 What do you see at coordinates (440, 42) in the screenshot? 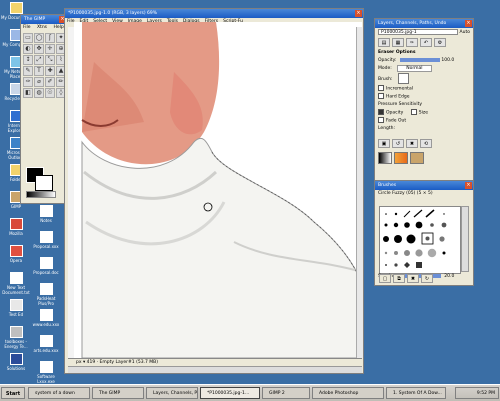
I see `tool-options-tab-icon: ⚙` at bounding box center [440, 42].